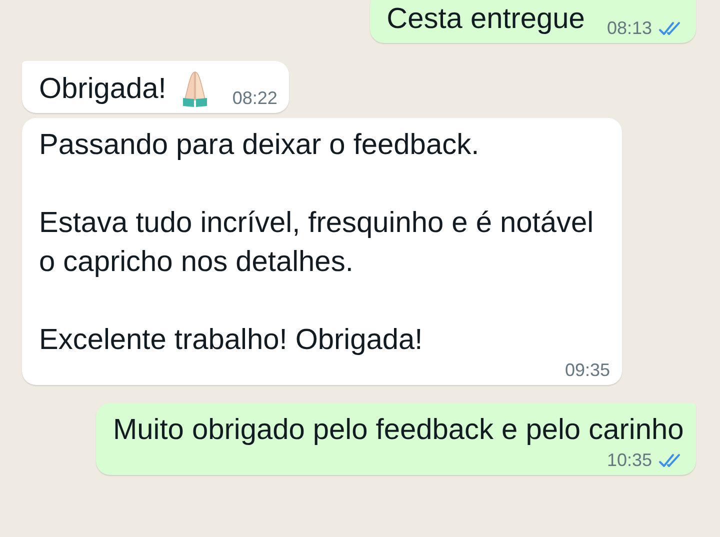 This screenshot has width=720, height=537. I want to click on message-text: Obrigada!, so click(102, 89).